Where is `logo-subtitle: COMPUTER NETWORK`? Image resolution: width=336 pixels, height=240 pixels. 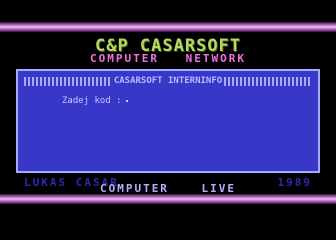
logo-subtitle: COMPUTER NETWORK is located at coordinates (168, 58).